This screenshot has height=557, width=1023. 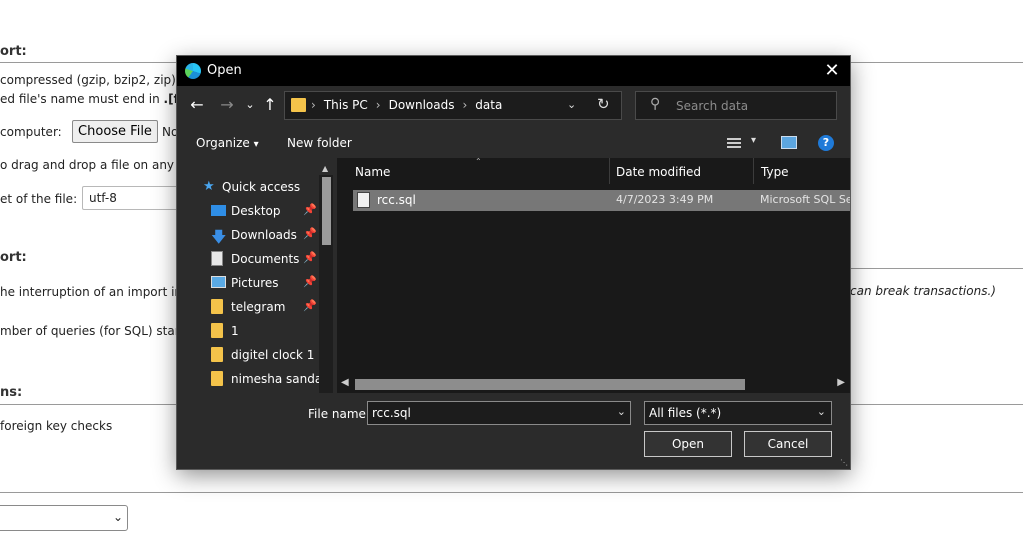 What do you see at coordinates (270, 105) in the screenshot?
I see `up-arrow-icon: ↑` at bounding box center [270, 105].